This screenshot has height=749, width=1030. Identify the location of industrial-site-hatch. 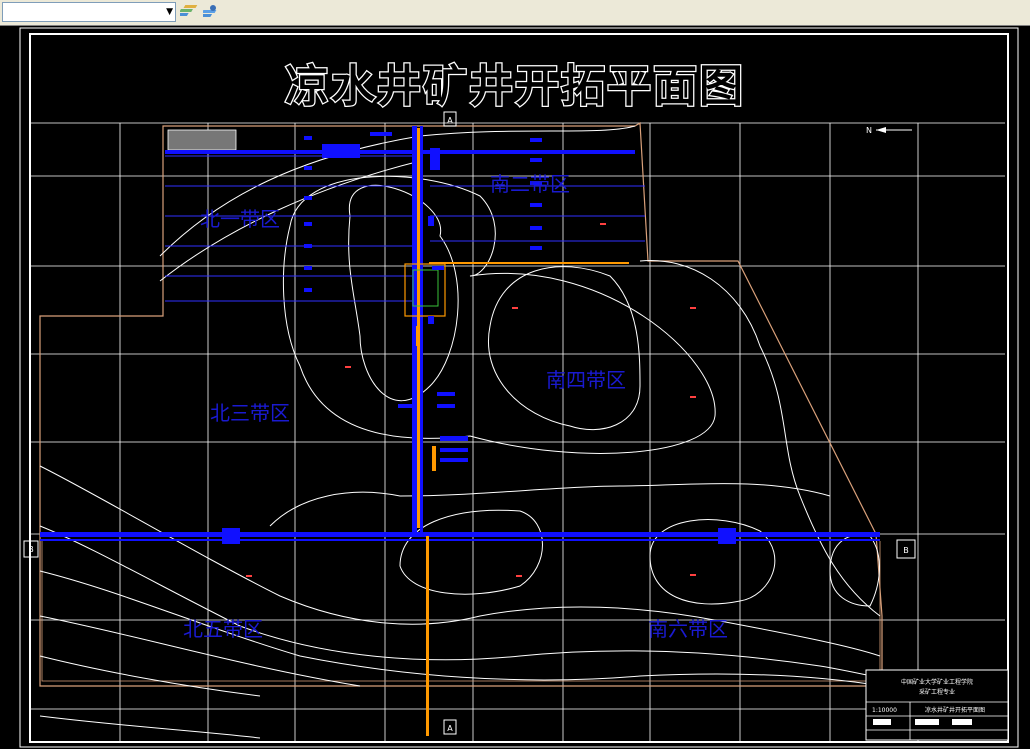
(202, 140).